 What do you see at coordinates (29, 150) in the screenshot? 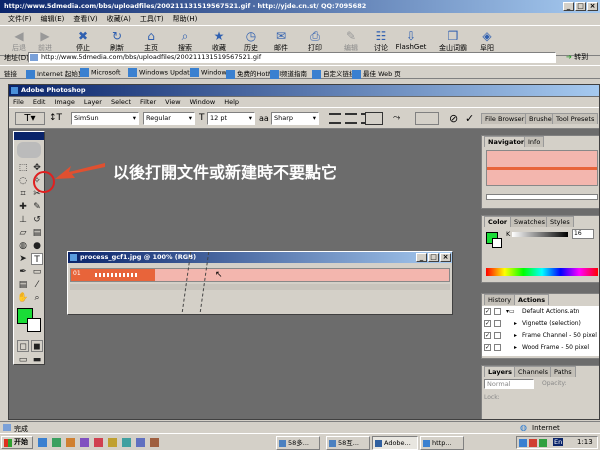
I see `adobe-online-logo` at bounding box center [29, 150].